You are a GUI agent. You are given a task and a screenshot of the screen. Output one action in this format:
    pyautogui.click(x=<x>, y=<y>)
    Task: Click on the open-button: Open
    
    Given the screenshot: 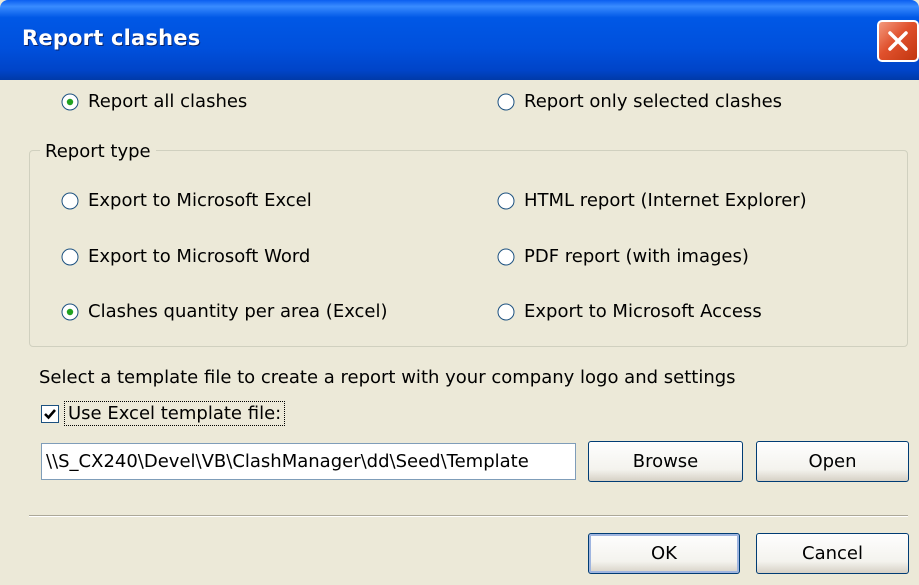 What is the action you would take?
    pyautogui.click(x=832, y=461)
    